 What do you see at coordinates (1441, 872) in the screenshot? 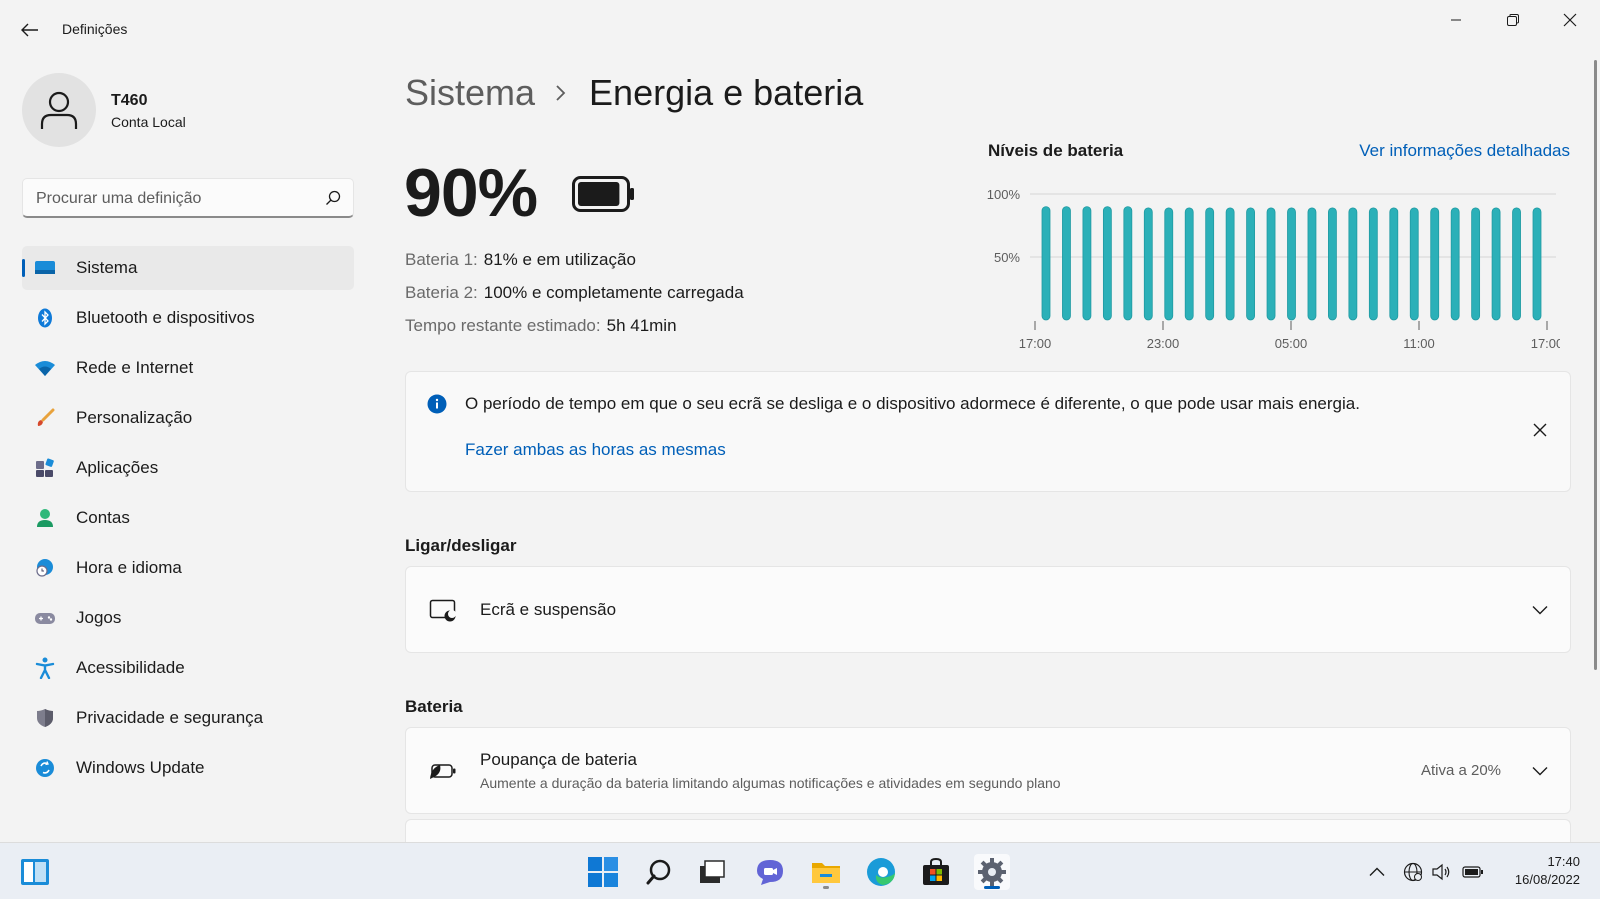
I see `volume-tray-button` at bounding box center [1441, 872].